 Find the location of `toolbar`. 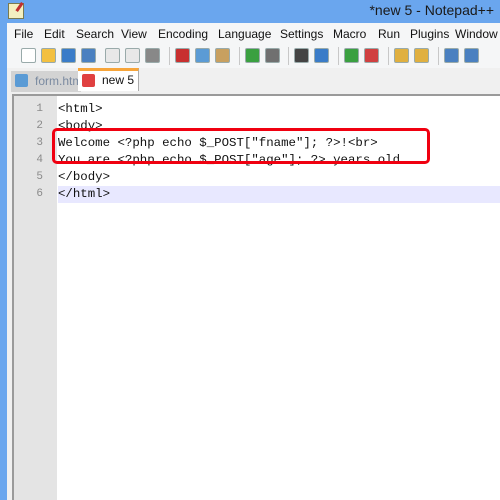

toolbar is located at coordinates (253, 56).